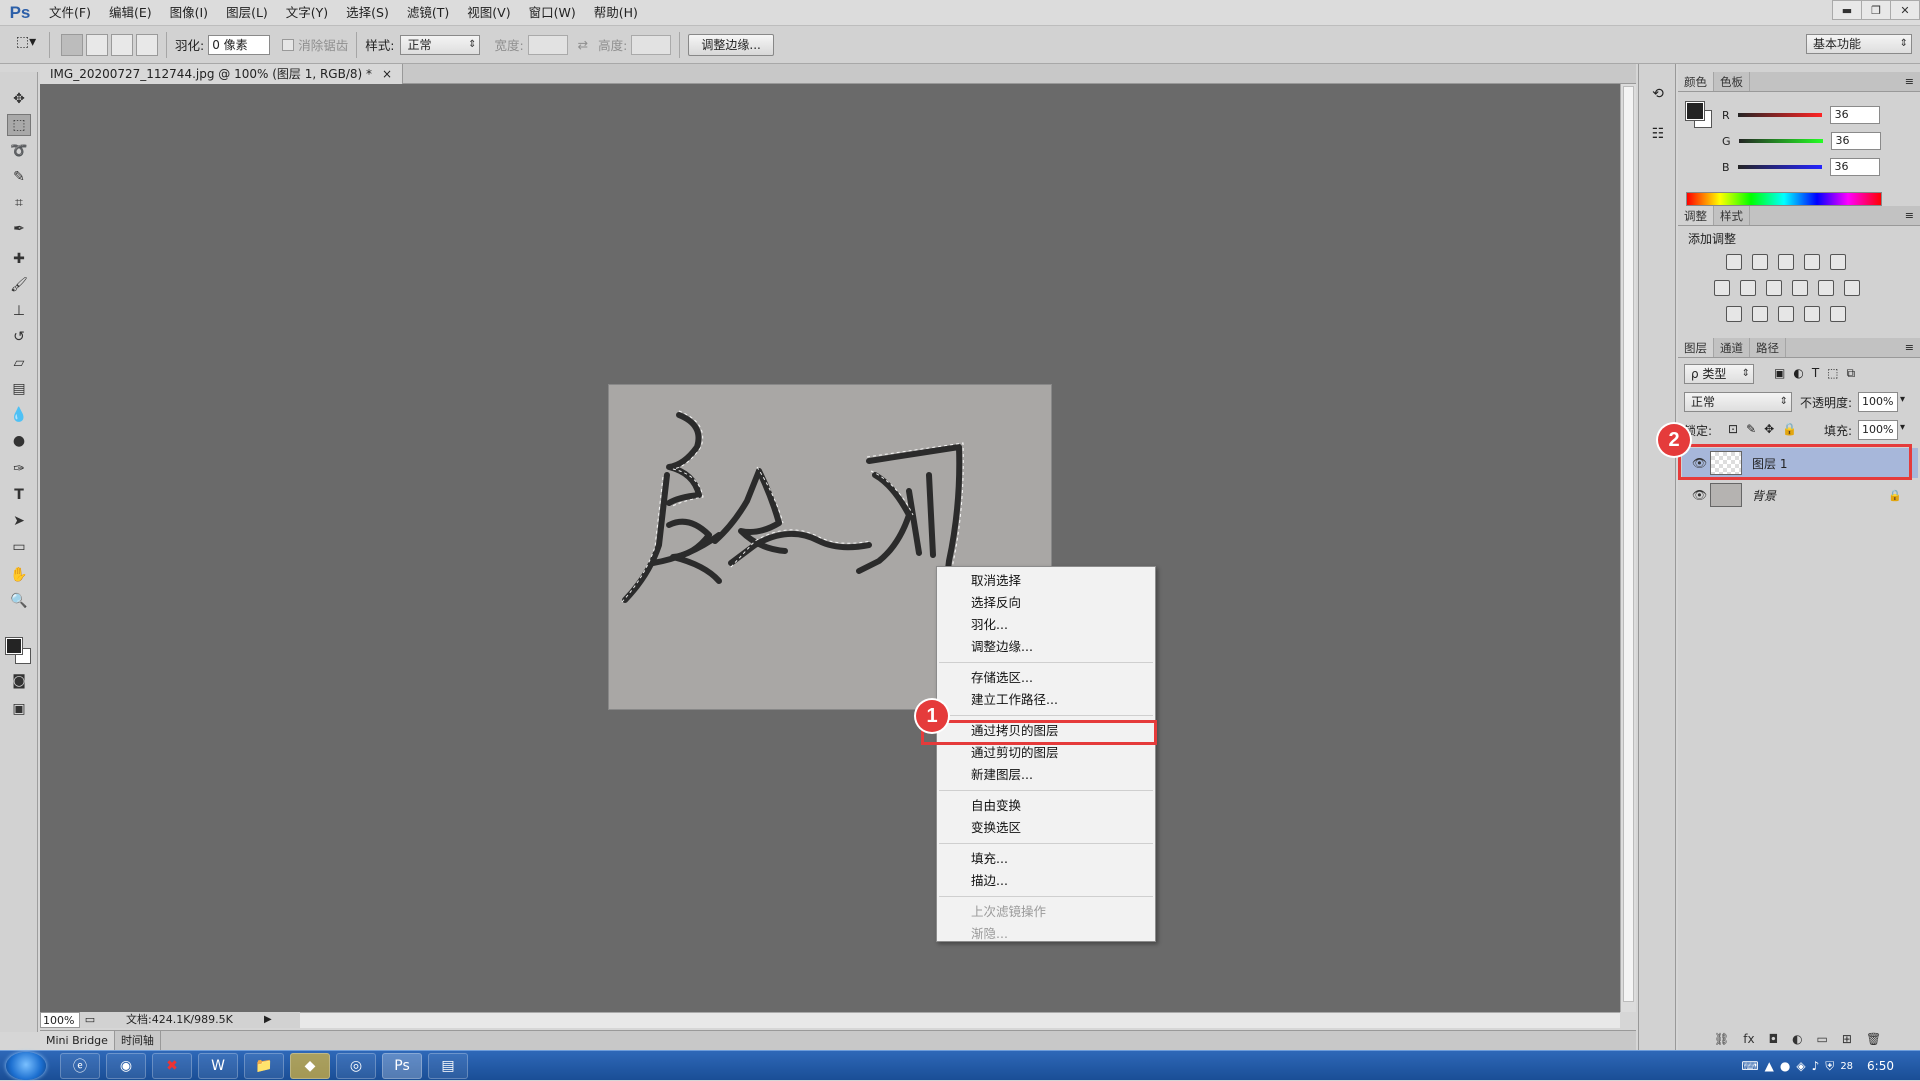 The image size is (1920, 1081). Describe the element at coordinates (19, 203) in the screenshot. I see `crop-tool-icon: ⌗` at that location.